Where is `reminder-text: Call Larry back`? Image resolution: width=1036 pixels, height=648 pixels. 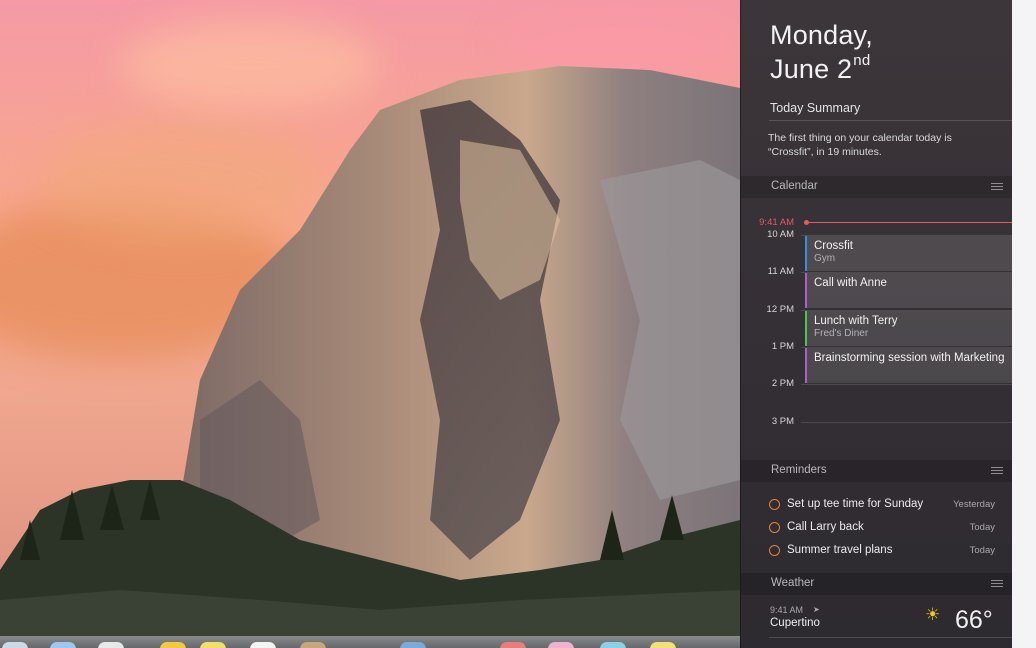
reminder-text: Call Larry back is located at coordinates (825, 527).